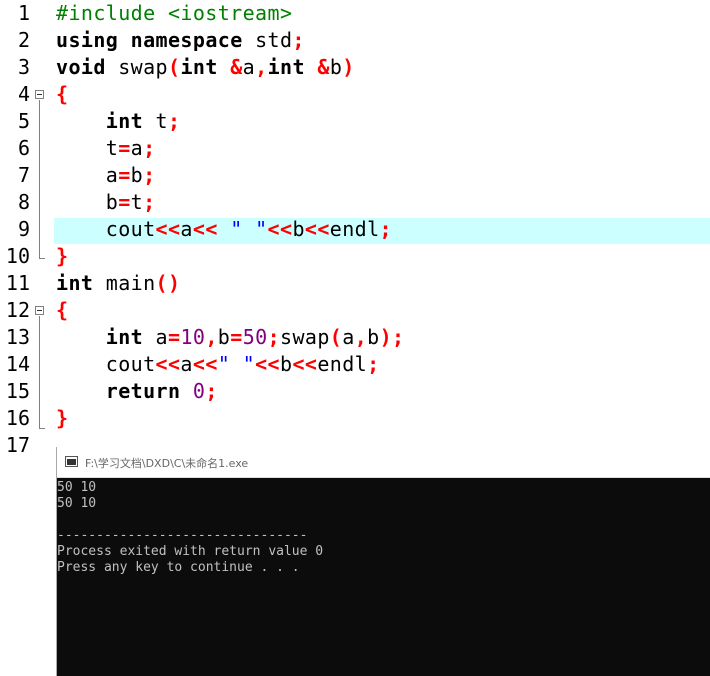 The image size is (710, 676). What do you see at coordinates (174, 13) in the screenshot?
I see `code-text: #include <iostream>` at bounding box center [174, 13].